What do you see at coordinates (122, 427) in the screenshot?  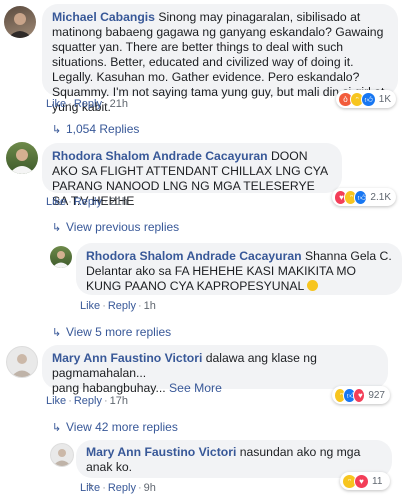 I see `view-more-label: View 42 more replies` at bounding box center [122, 427].